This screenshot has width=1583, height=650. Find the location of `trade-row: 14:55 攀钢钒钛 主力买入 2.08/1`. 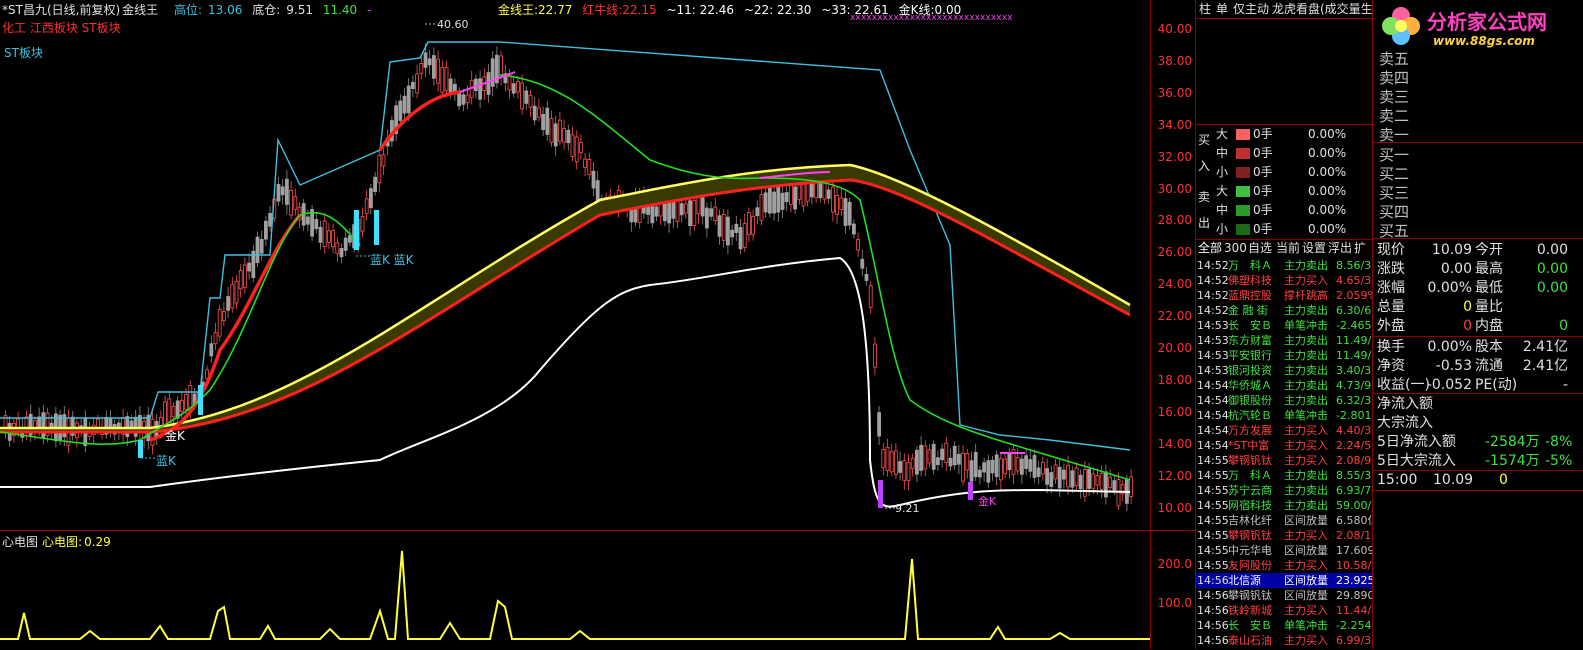

trade-row: 14:55 攀钢钒钛 主力买入 2.08/1 is located at coordinates (1284, 535).